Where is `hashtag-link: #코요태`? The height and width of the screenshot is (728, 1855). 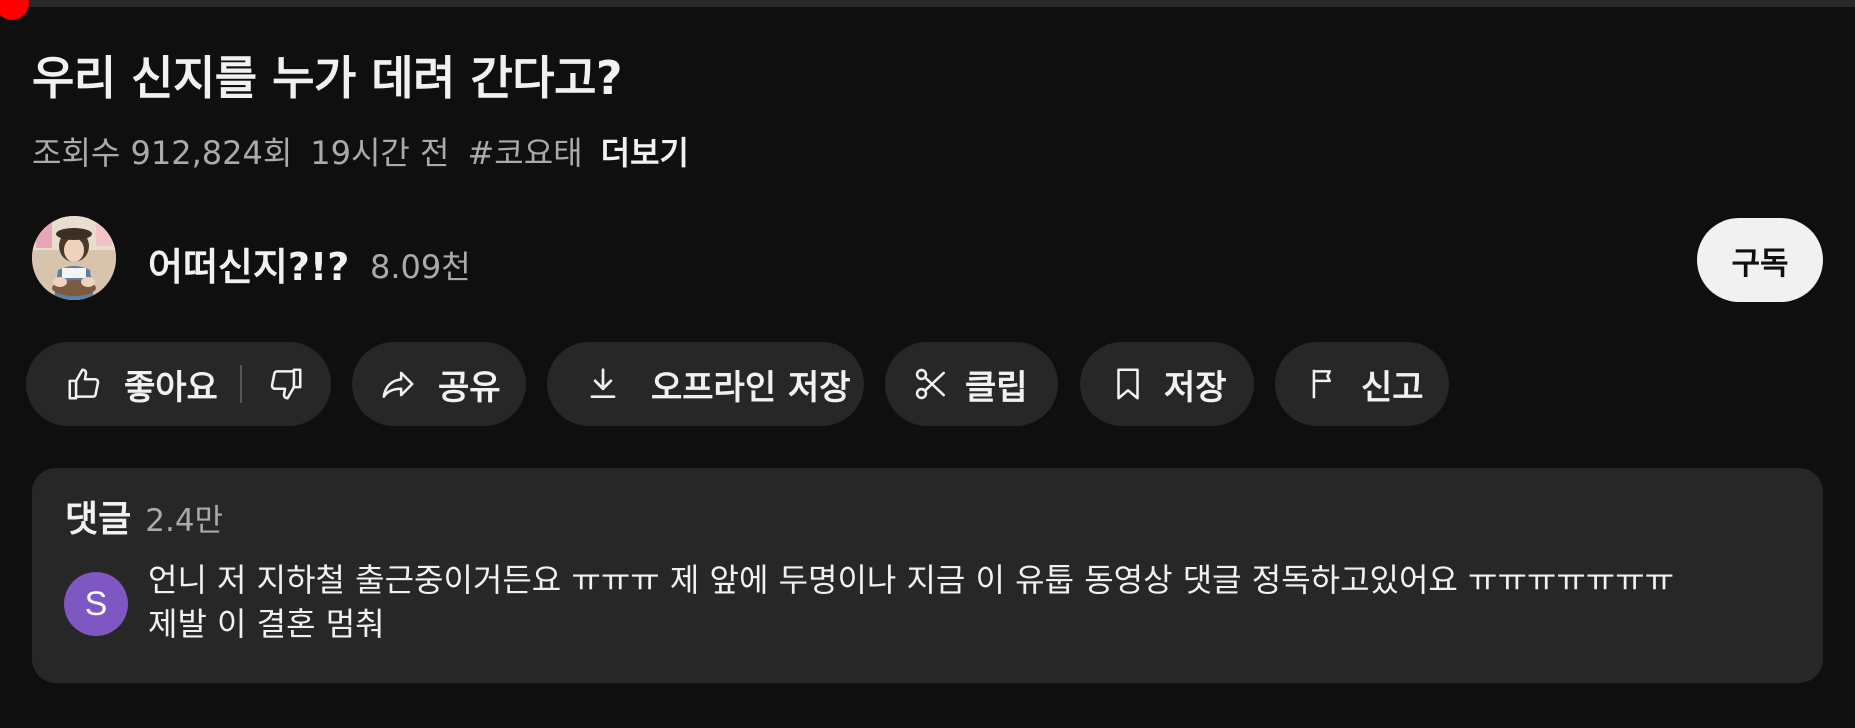
hashtag-link: #코요태 is located at coordinates (524, 151).